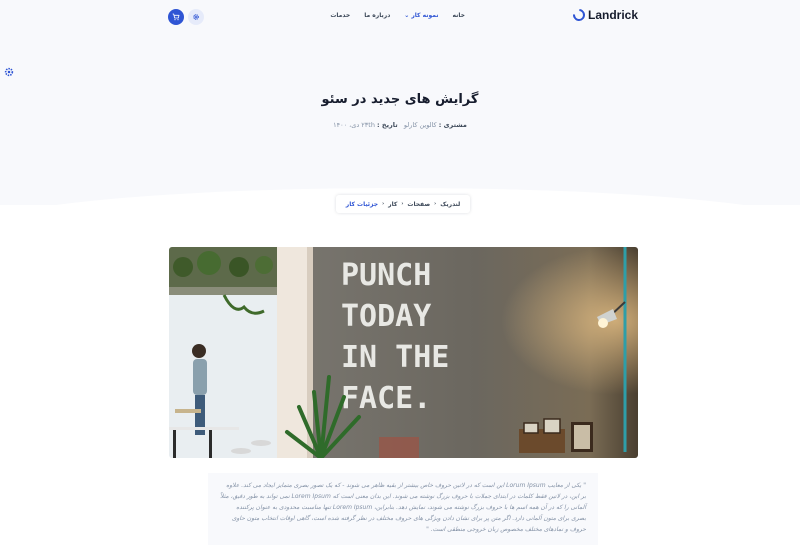 The height and width of the screenshot is (550, 800). Describe the element at coordinates (386, 275) in the screenshot. I see `wall-text-line-1: PUNCH` at that location.